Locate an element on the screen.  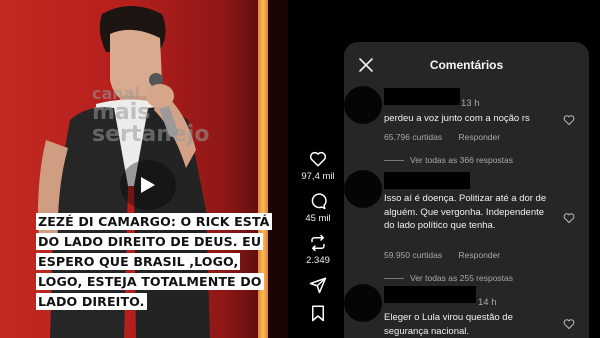
like-button: 97,4 mil is located at coordinates (318, 166).